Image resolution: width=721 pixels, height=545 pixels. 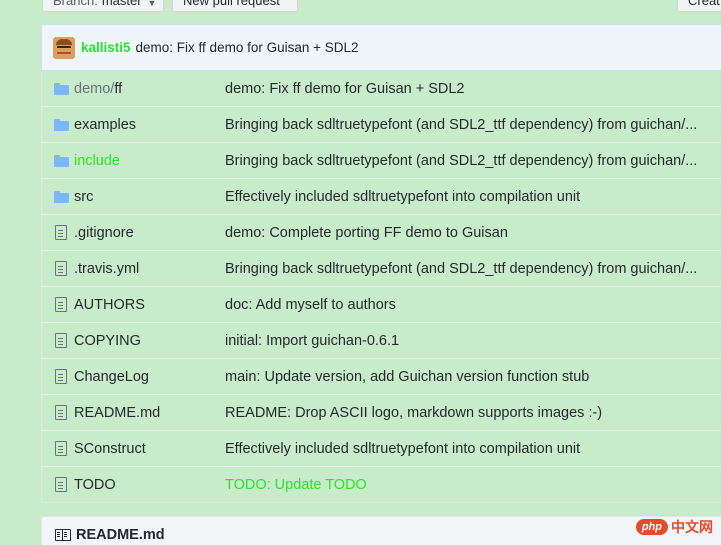 What do you see at coordinates (235, 6) in the screenshot?
I see `new-pull-request-button: New pull request` at bounding box center [235, 6].